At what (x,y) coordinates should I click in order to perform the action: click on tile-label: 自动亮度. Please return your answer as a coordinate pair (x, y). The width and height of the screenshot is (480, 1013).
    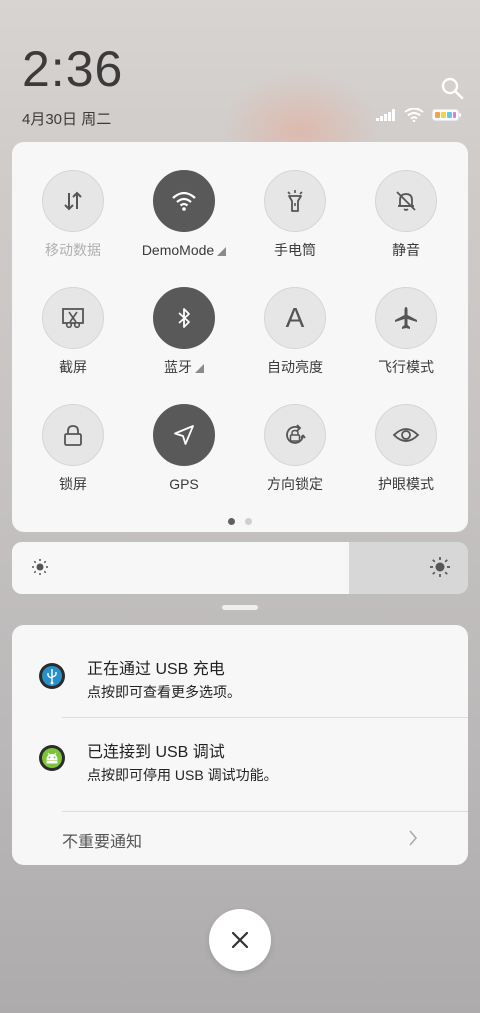
    Looking at the image, I should click on (295, 367).